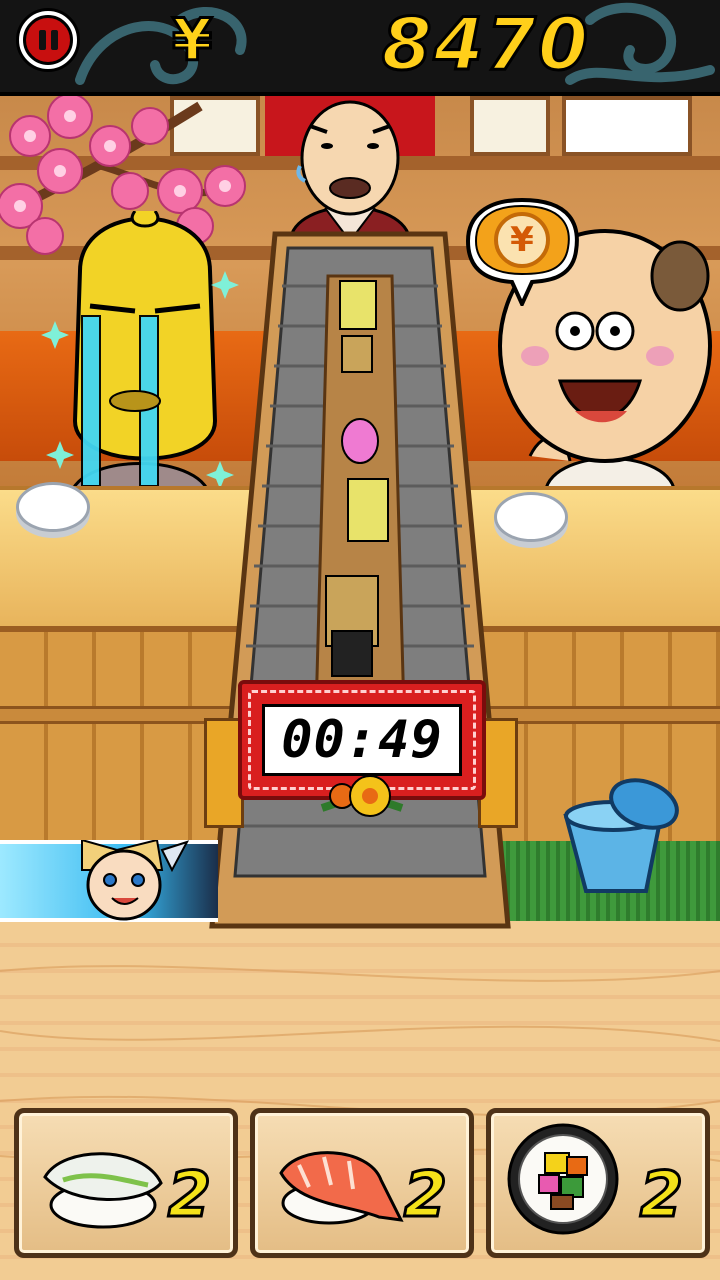 This screenshot has width=720, height=1280. What do you see at coordinates (103, 1190) in the screenshot?
I see `squid-nigiri-icon` at bounding box center [103, 1190].